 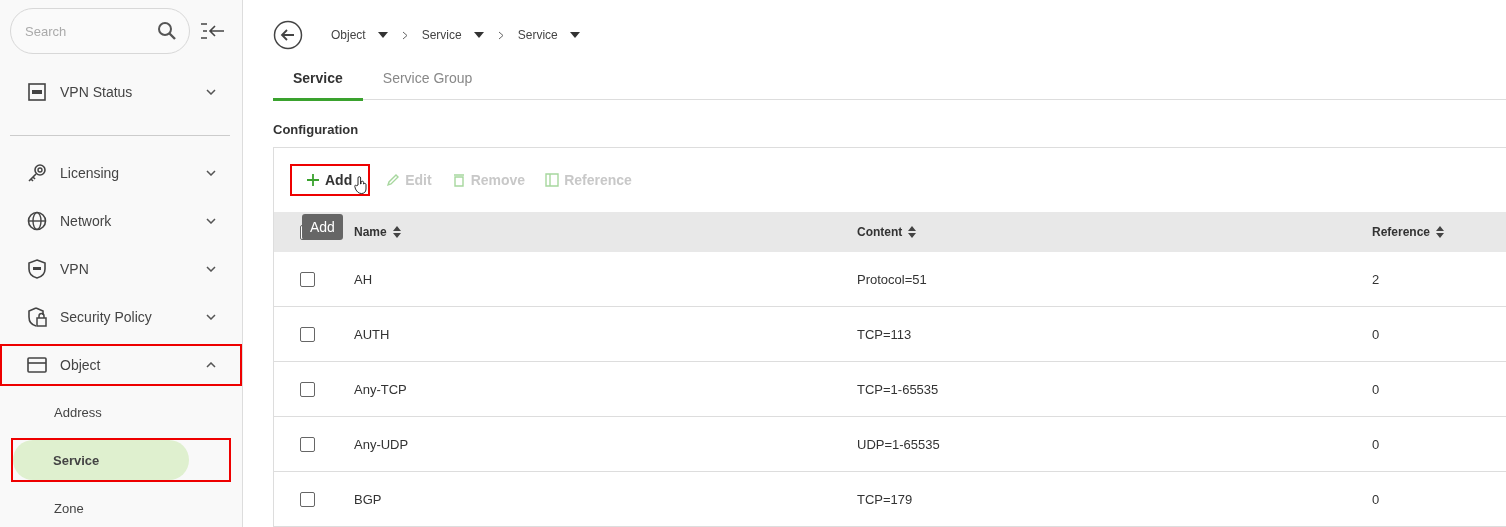 What do you see at coordinates (330, 180) in the screenshot?
I see `toolbar-button: Add` at bounding box center [330, 180].